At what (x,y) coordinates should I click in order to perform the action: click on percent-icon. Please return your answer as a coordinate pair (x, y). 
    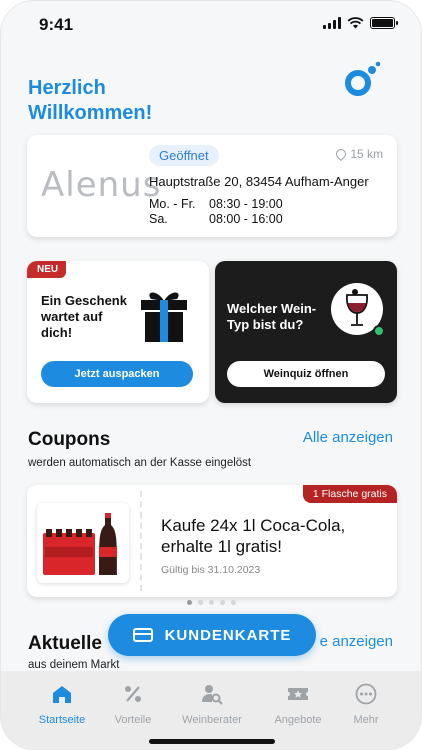
    Looking at the image, I should click on (133, 694).